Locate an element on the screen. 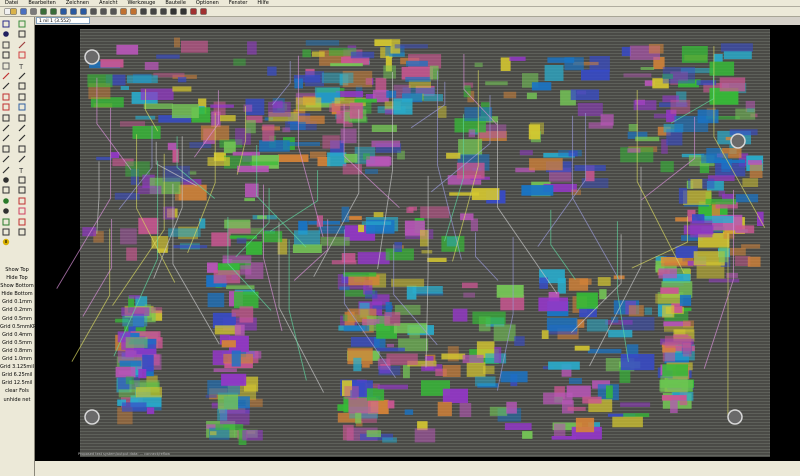 The width and height of the screenshot is (800, 476). panel-button-hide-bottom: Hide Bottom is located at coordinates (17, 294).